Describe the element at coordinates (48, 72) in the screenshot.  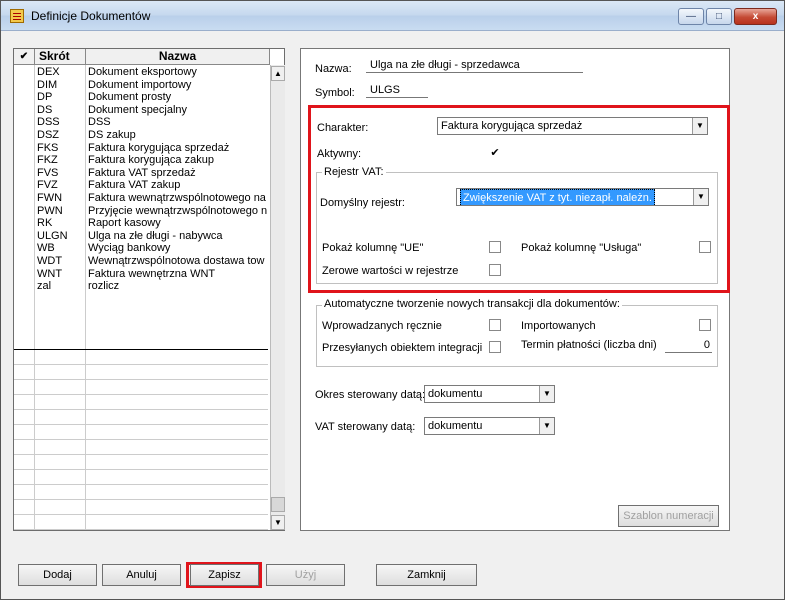
I see `row-code: DEX` at that location.